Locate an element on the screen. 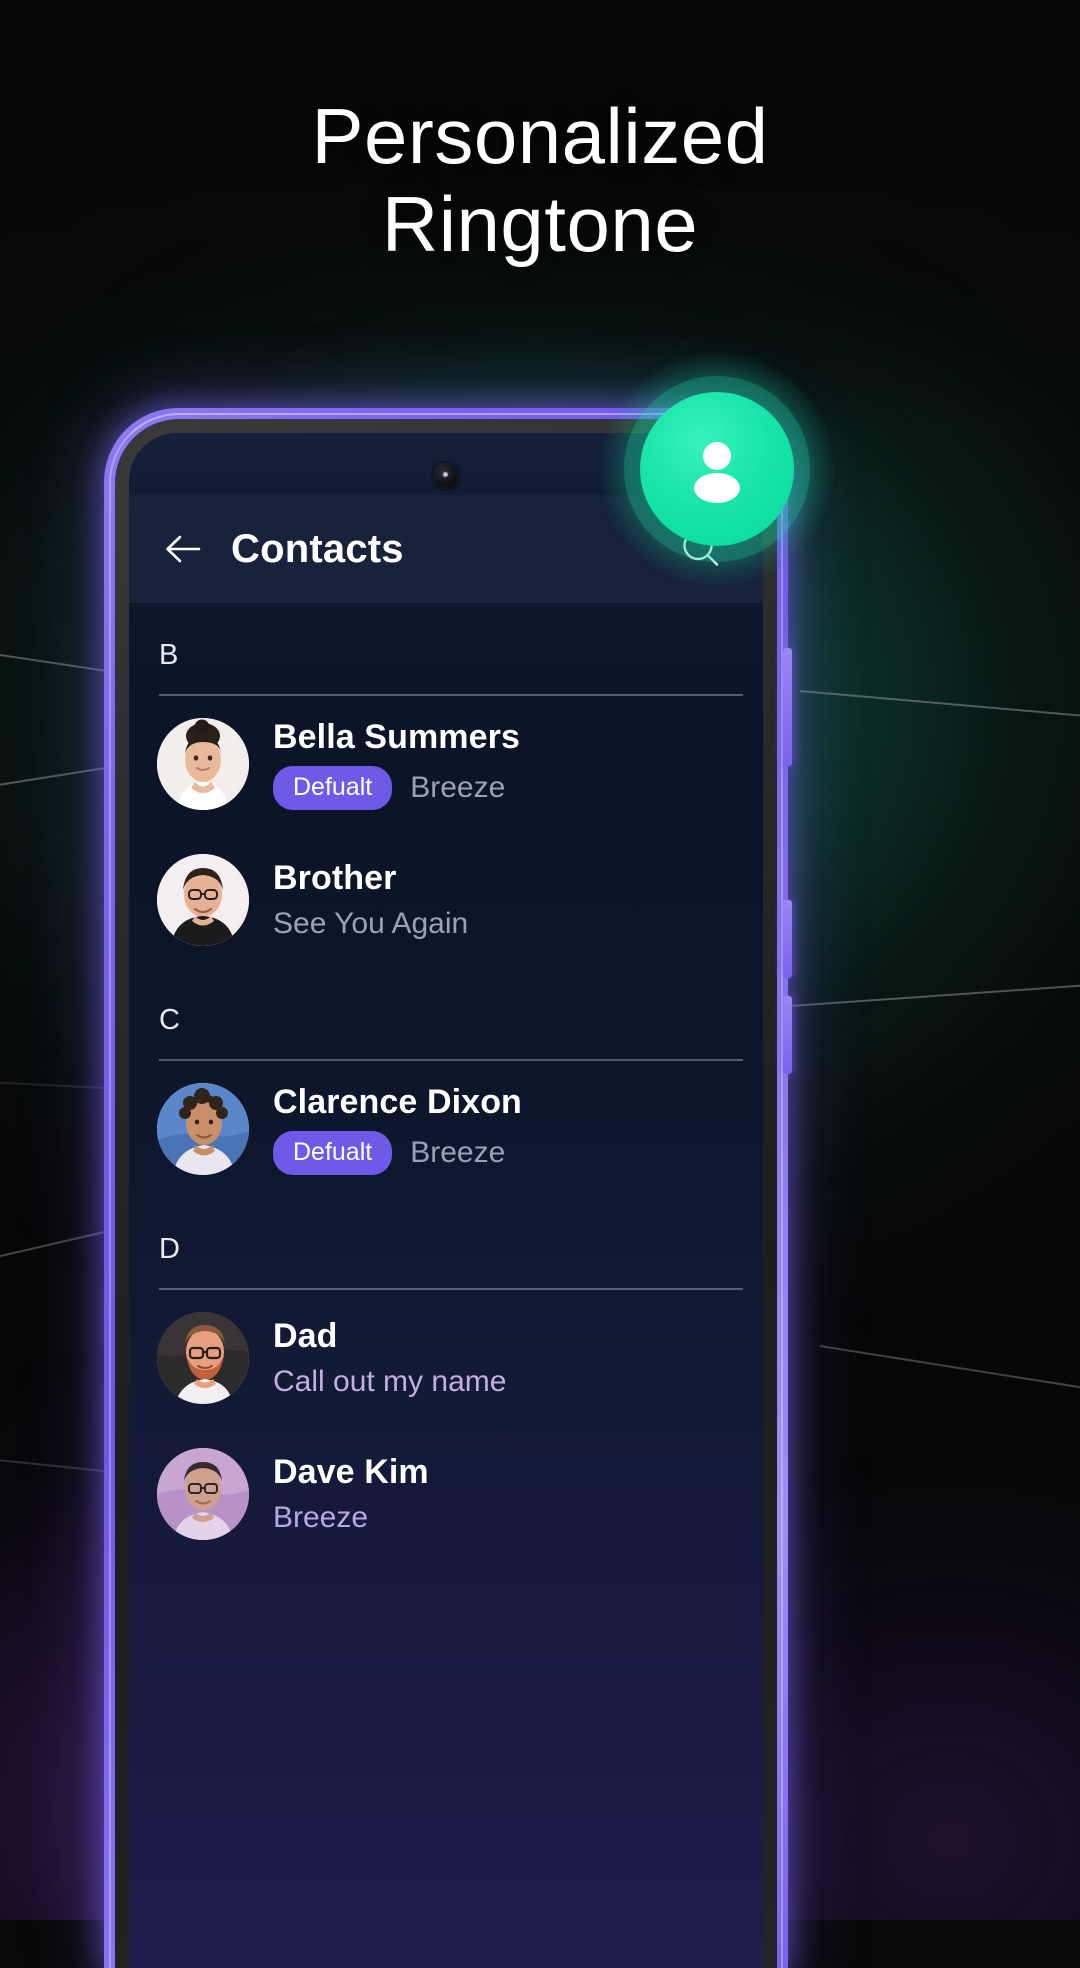 The height and width of the screenshot is (1968, 1080). ringtone-name: Call out my name is located at coordinates (390, 1381).